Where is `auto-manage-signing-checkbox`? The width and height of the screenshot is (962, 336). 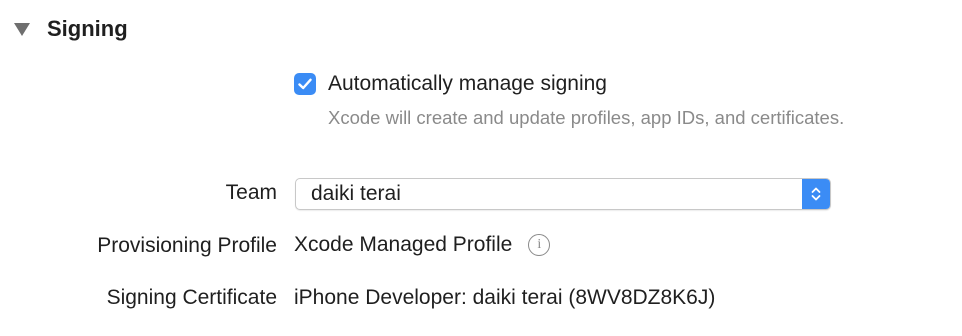
auto-manage-signing-checkbox is located at coordinates (305, 84).